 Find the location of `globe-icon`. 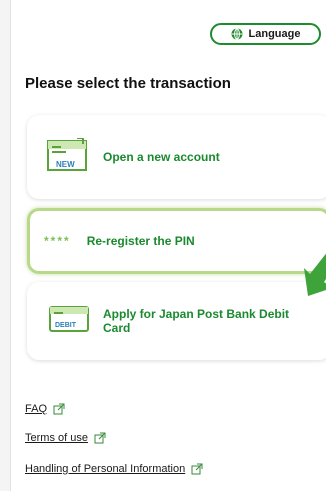

globe-icon is located at coordinates (237, 34).